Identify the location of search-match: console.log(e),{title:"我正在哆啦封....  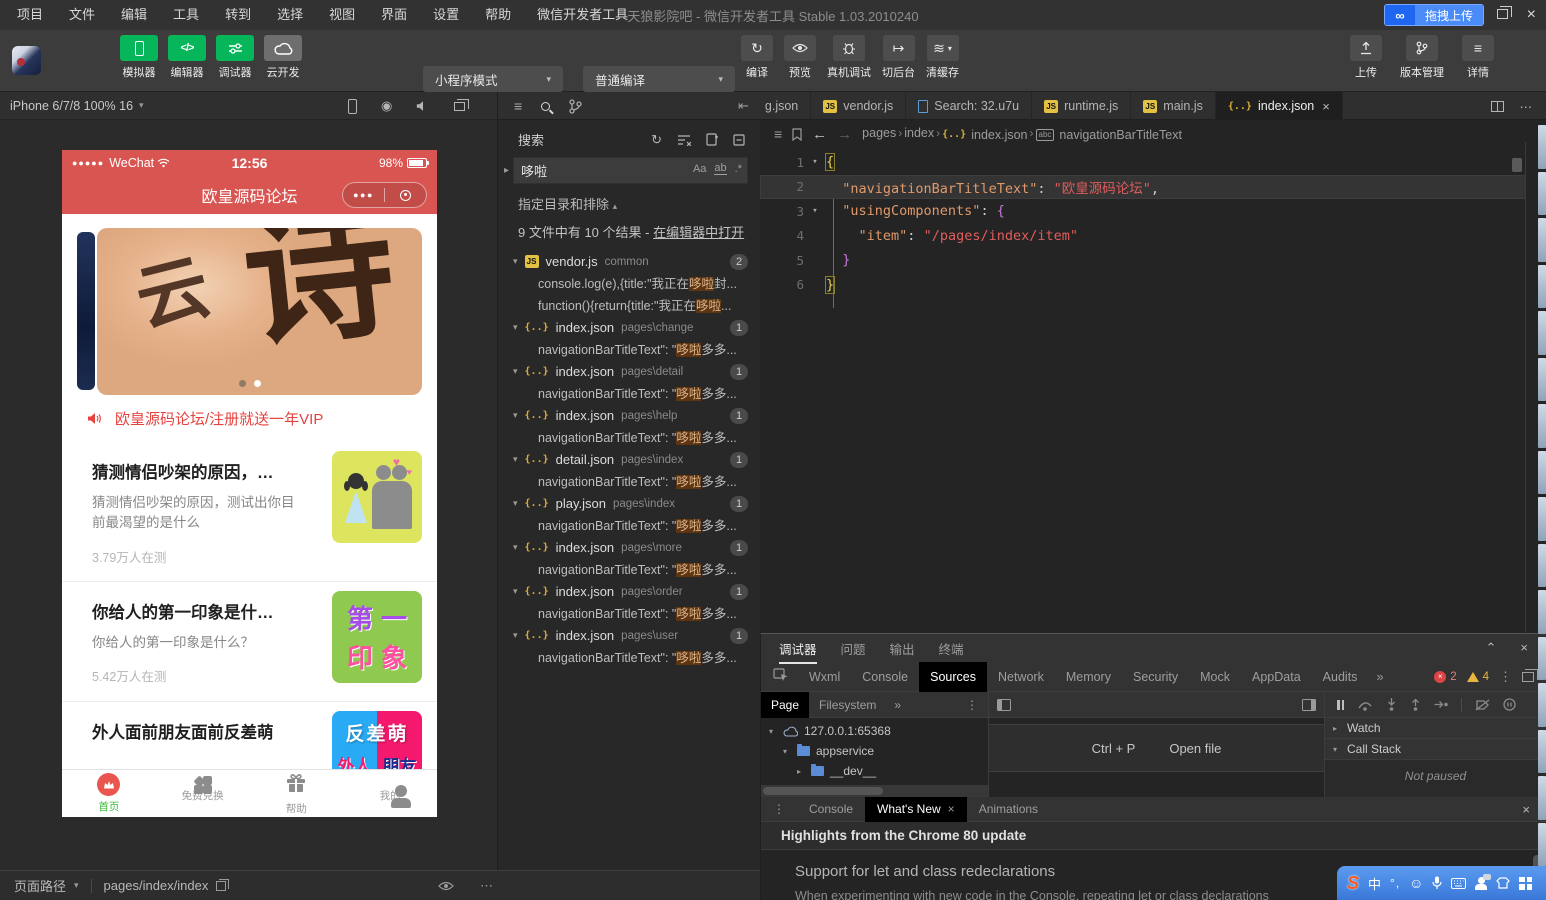
(629, 284).